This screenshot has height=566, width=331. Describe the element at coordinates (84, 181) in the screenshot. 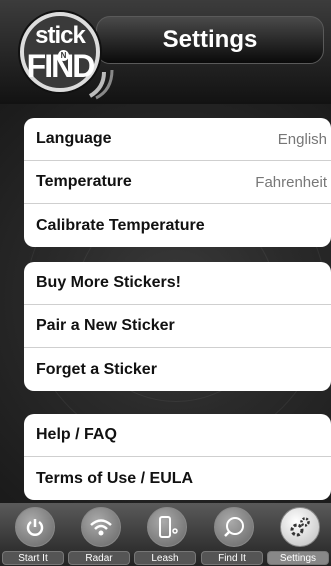

I see `temperature-label: Temperature` at that location.